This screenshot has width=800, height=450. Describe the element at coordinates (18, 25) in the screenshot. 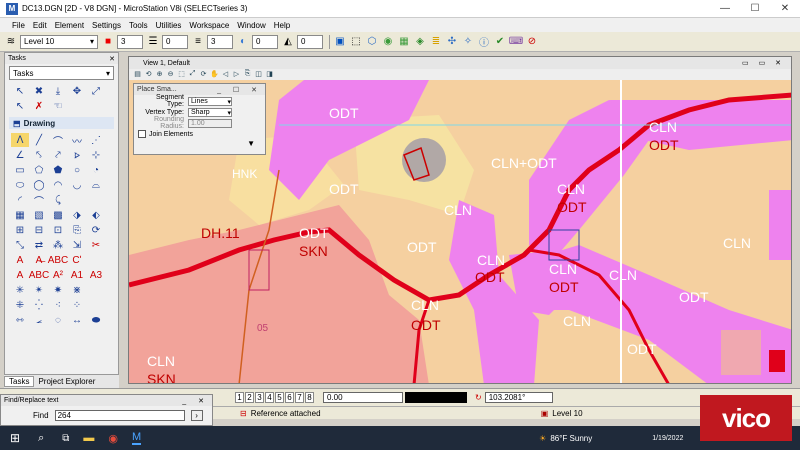

I see `menu-file: File` at that location.